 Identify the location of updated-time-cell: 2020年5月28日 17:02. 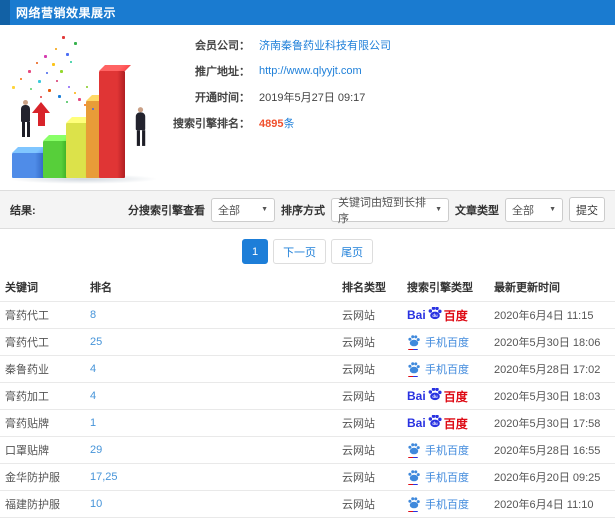
(547, 370).